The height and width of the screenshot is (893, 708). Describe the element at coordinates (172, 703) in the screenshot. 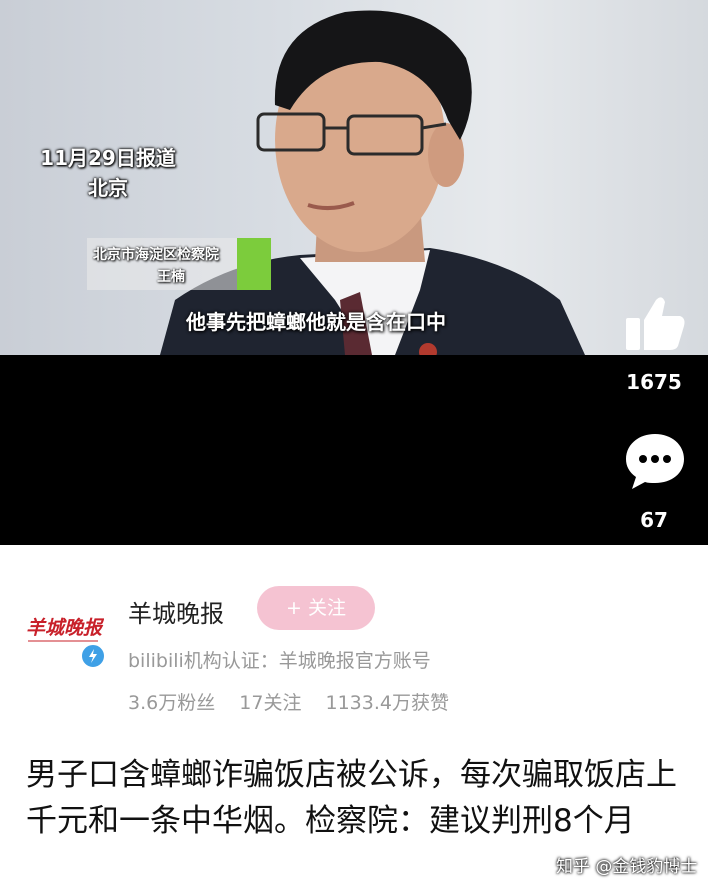

I see `followers-count: 3.6万粉丝` at that location.